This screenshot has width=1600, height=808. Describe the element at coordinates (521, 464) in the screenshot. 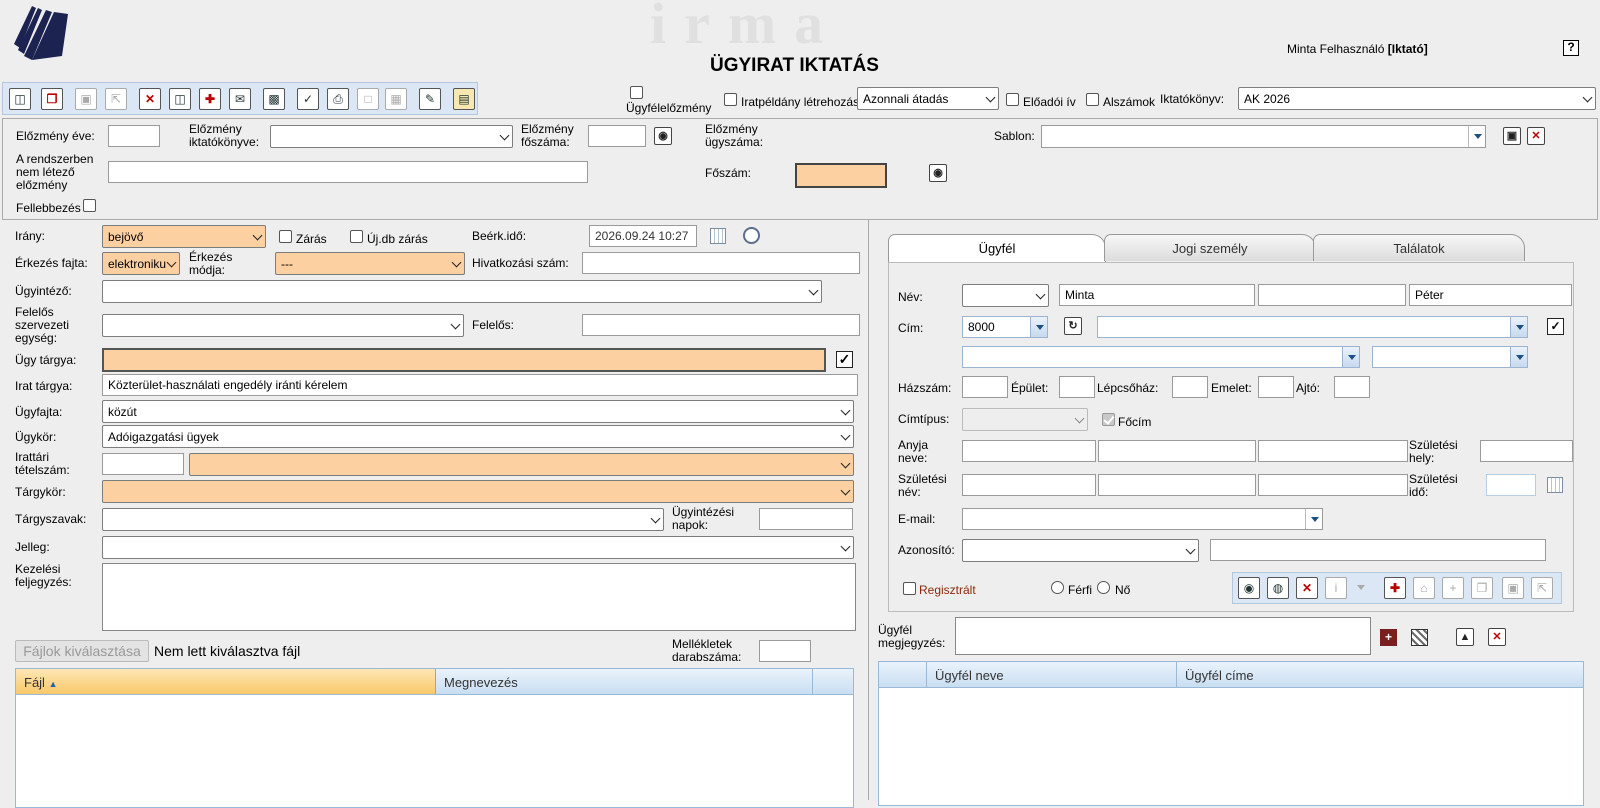

I see `irattari-select` at that location.